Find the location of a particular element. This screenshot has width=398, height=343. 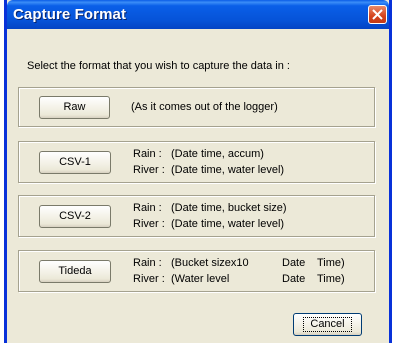

rain-date: Date is located at coordinates (294, 263).